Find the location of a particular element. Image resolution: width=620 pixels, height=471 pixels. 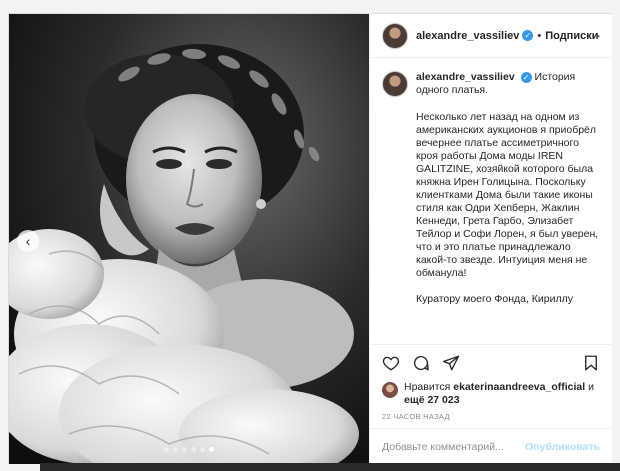

carousel-dot-active is located at coordinates (211, 449).